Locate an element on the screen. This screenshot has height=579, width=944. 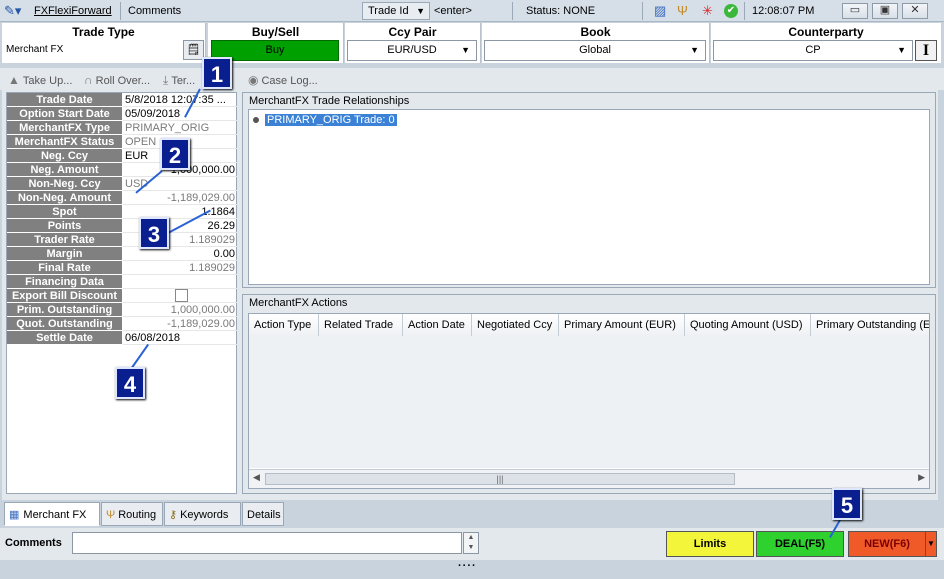
app-menu-icon: ✎▾ is located at coordinates (16, 11).